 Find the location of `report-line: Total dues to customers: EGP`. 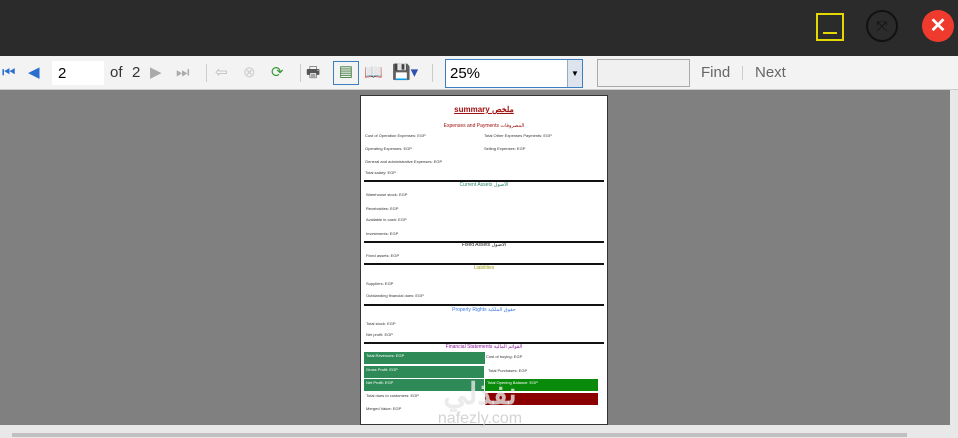

report-line: Total dues to customers: EGP is located at coordinates (392, 395).